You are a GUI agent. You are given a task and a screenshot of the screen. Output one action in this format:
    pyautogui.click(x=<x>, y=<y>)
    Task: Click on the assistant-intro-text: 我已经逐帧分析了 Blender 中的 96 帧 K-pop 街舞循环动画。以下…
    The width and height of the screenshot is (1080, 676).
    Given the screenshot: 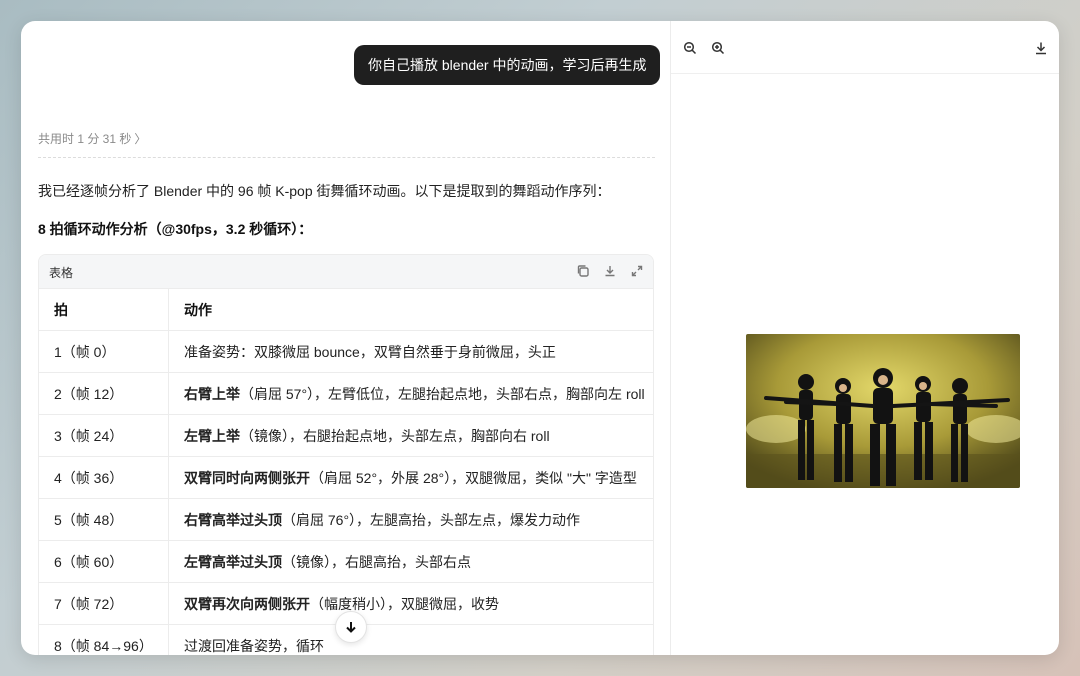 What is the action you would take?
    pyautogui.click(x=324, y=191)
    